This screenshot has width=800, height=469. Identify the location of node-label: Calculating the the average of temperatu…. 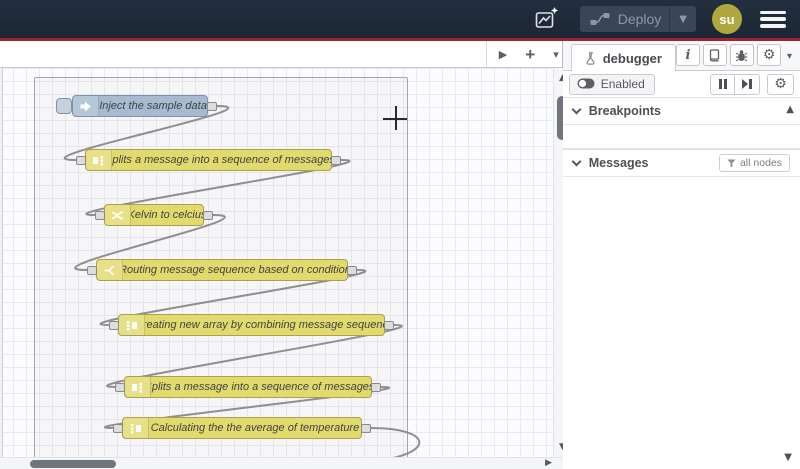
(255, 428).